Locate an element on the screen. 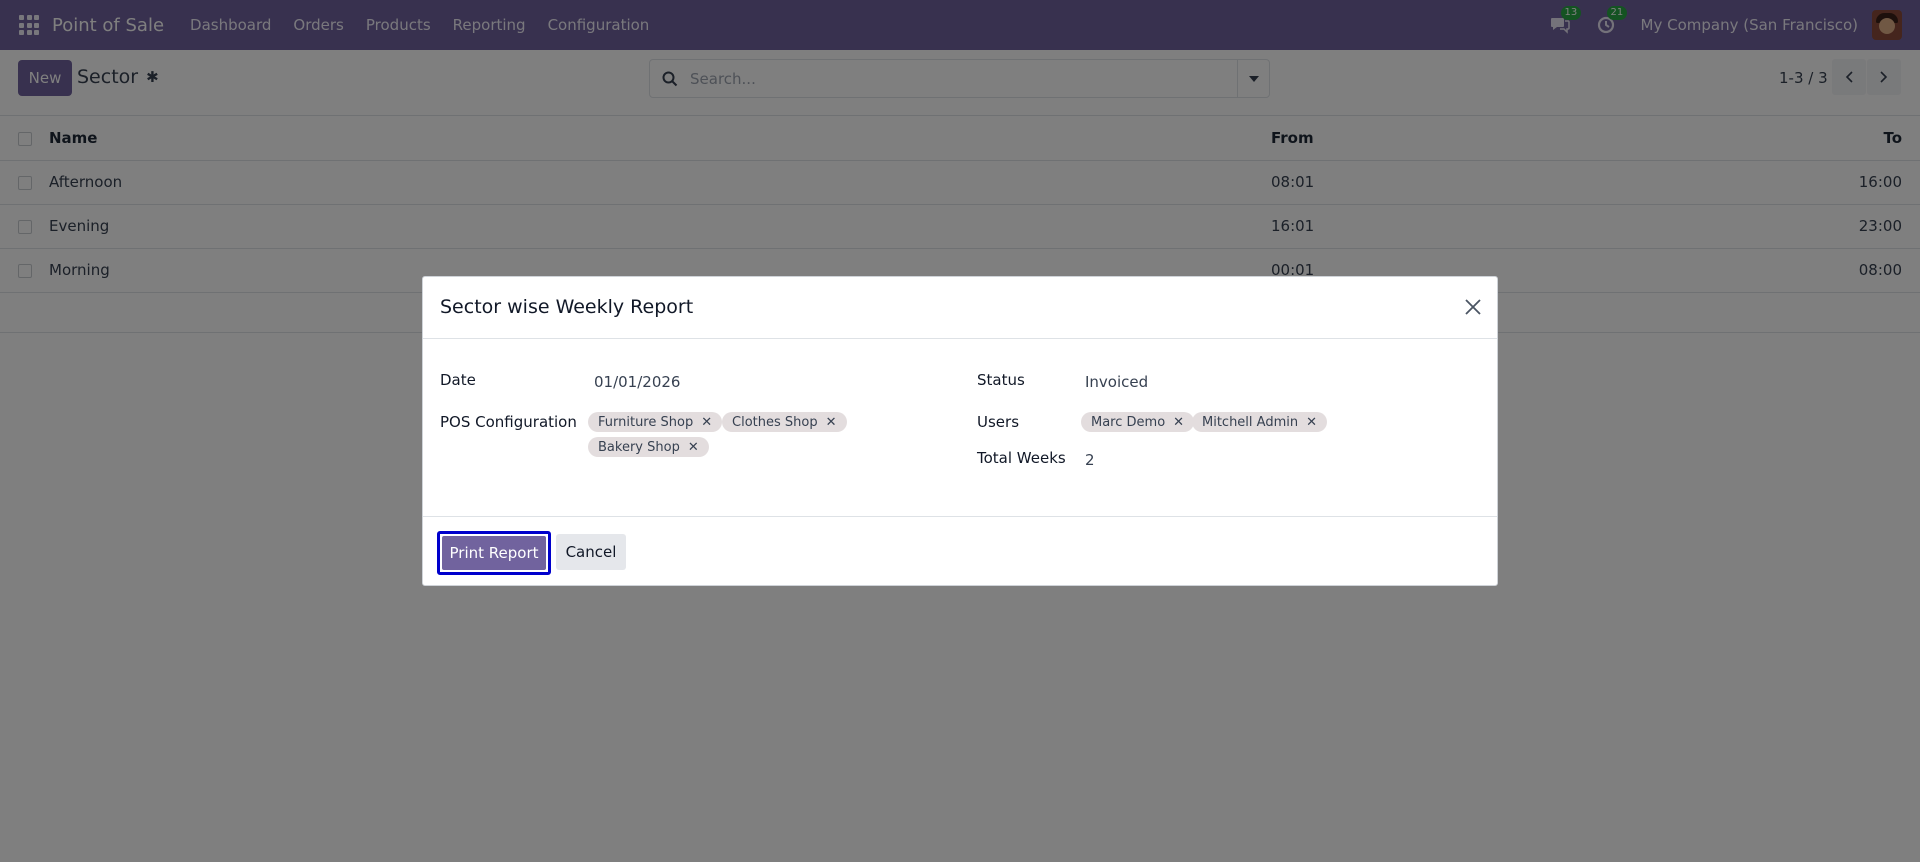 Image resolution: width=1920 pixels, height=862 pixels. print-report-label: Print Report is located at coordinates (494, 553).